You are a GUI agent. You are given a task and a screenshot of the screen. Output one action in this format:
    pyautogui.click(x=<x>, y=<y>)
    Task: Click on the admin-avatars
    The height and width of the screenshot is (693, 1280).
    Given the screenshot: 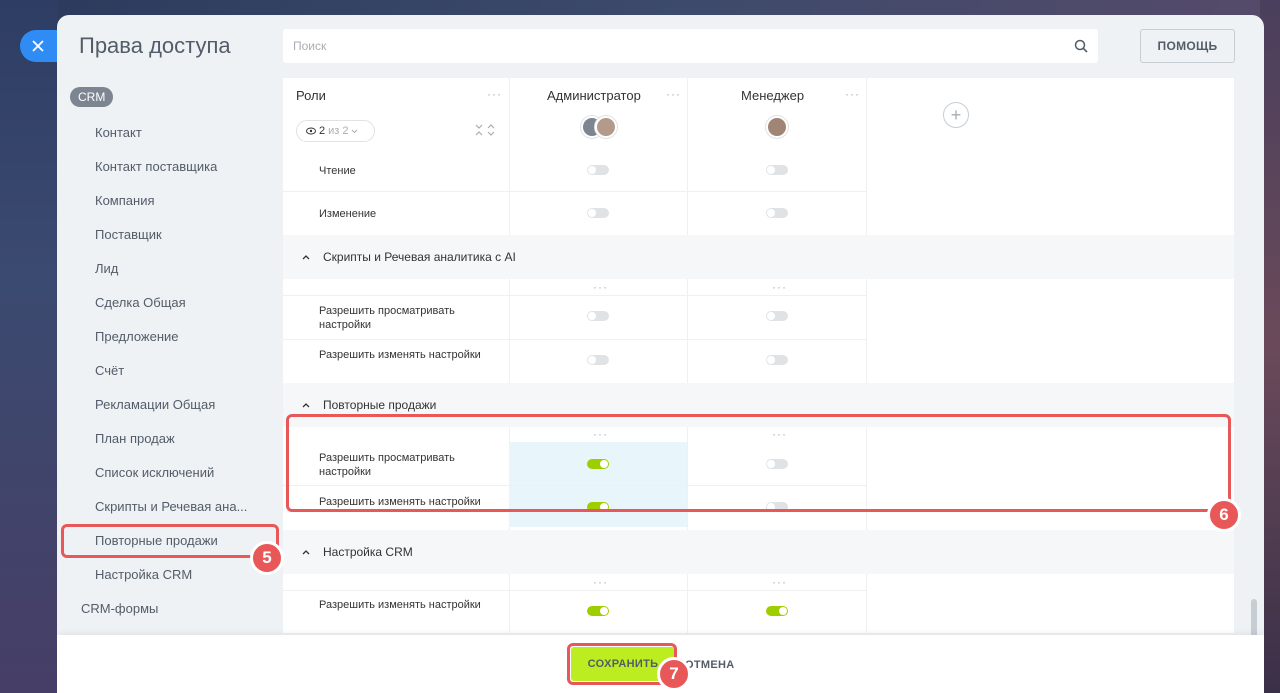 What is the action you would take?
    pyautogui.click(x=599, y=127)
    